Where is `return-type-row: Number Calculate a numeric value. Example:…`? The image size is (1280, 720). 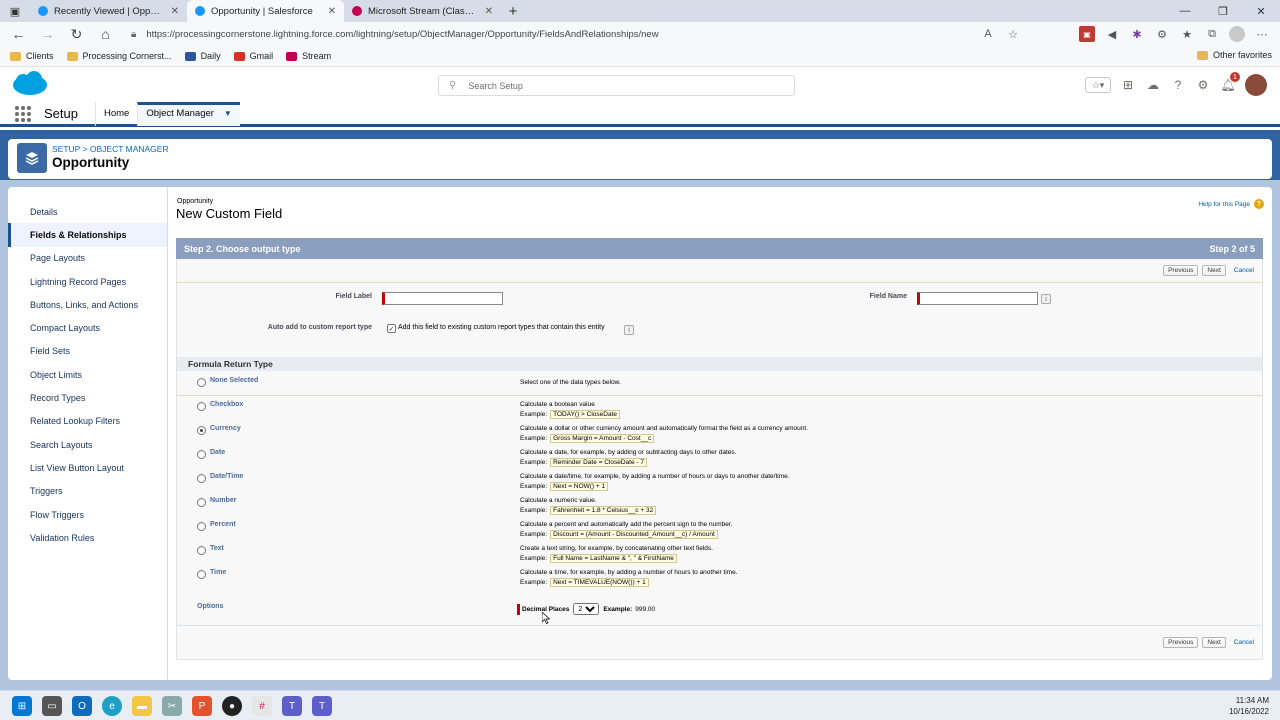
return-type-row: Number Calculate a numeric value. Example:… is located at coordinates (719, 504).